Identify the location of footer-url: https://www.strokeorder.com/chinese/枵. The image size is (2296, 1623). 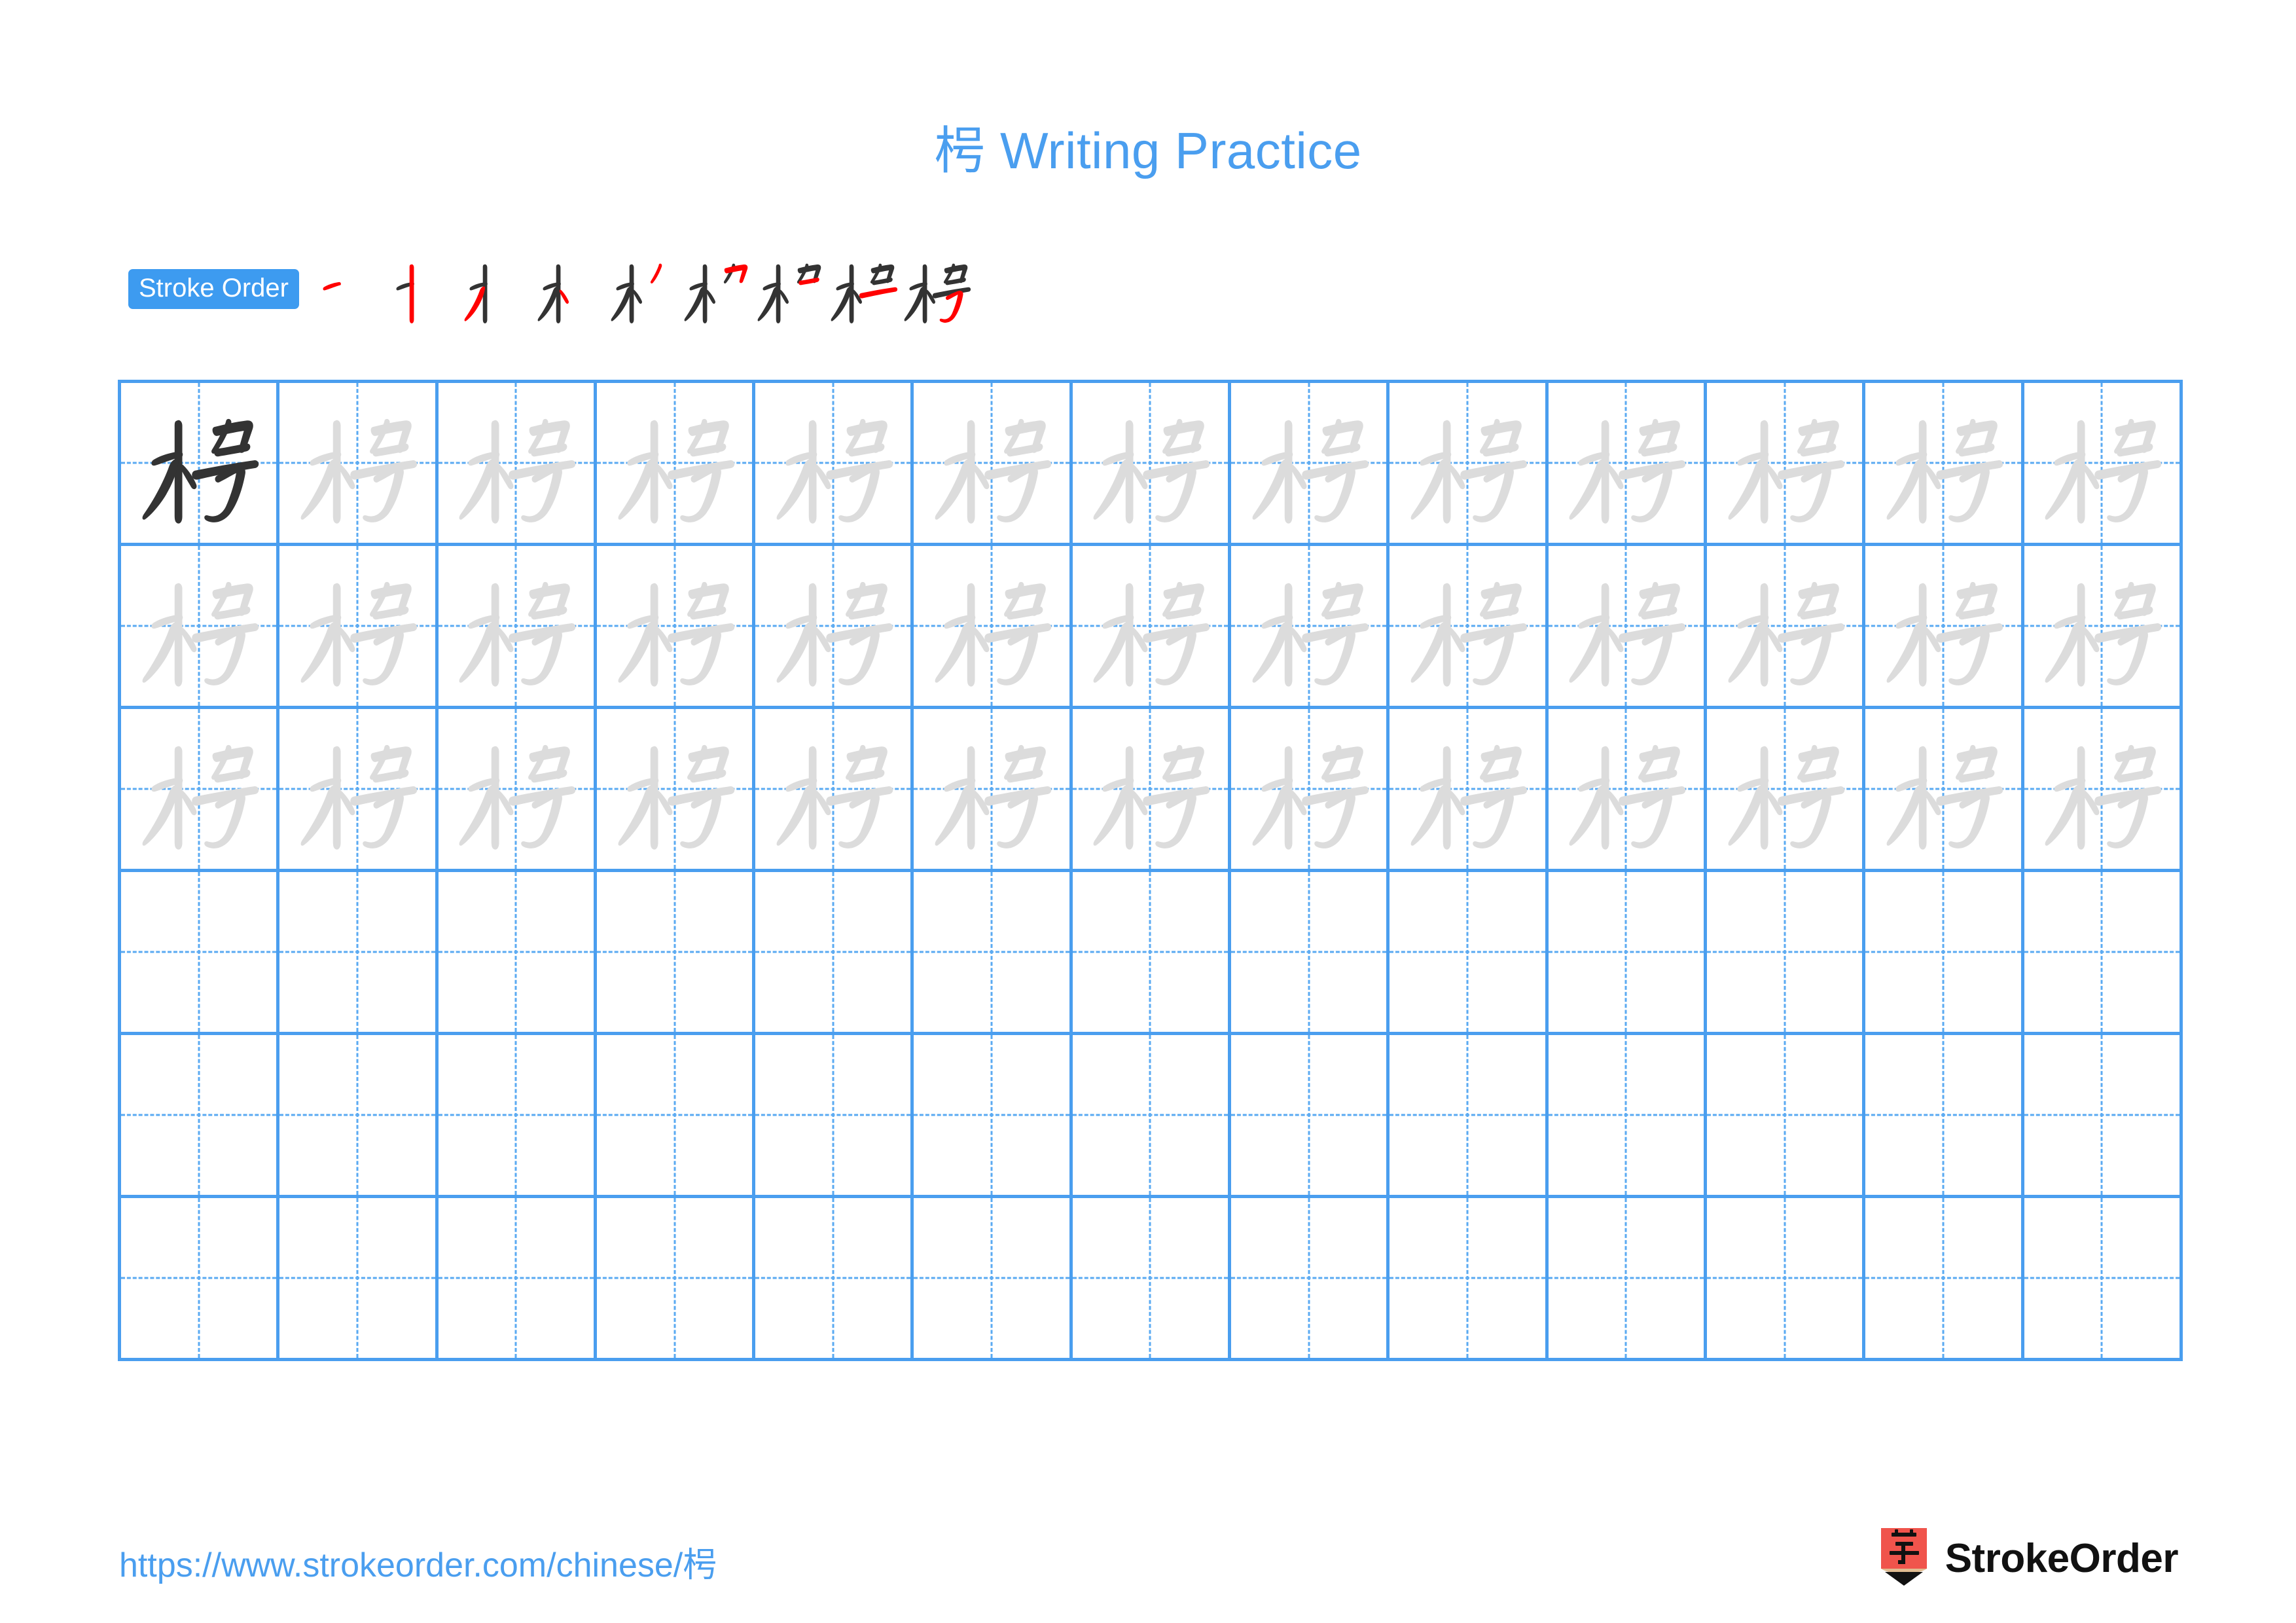
(418, 1561).